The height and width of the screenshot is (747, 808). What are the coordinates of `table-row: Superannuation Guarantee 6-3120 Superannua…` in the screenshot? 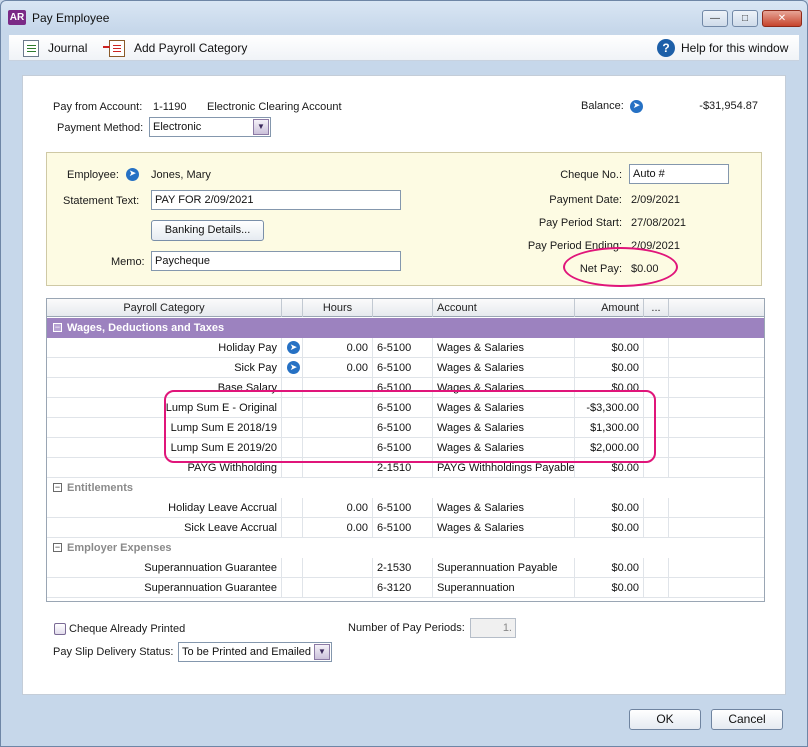 It's located at (405, 588).